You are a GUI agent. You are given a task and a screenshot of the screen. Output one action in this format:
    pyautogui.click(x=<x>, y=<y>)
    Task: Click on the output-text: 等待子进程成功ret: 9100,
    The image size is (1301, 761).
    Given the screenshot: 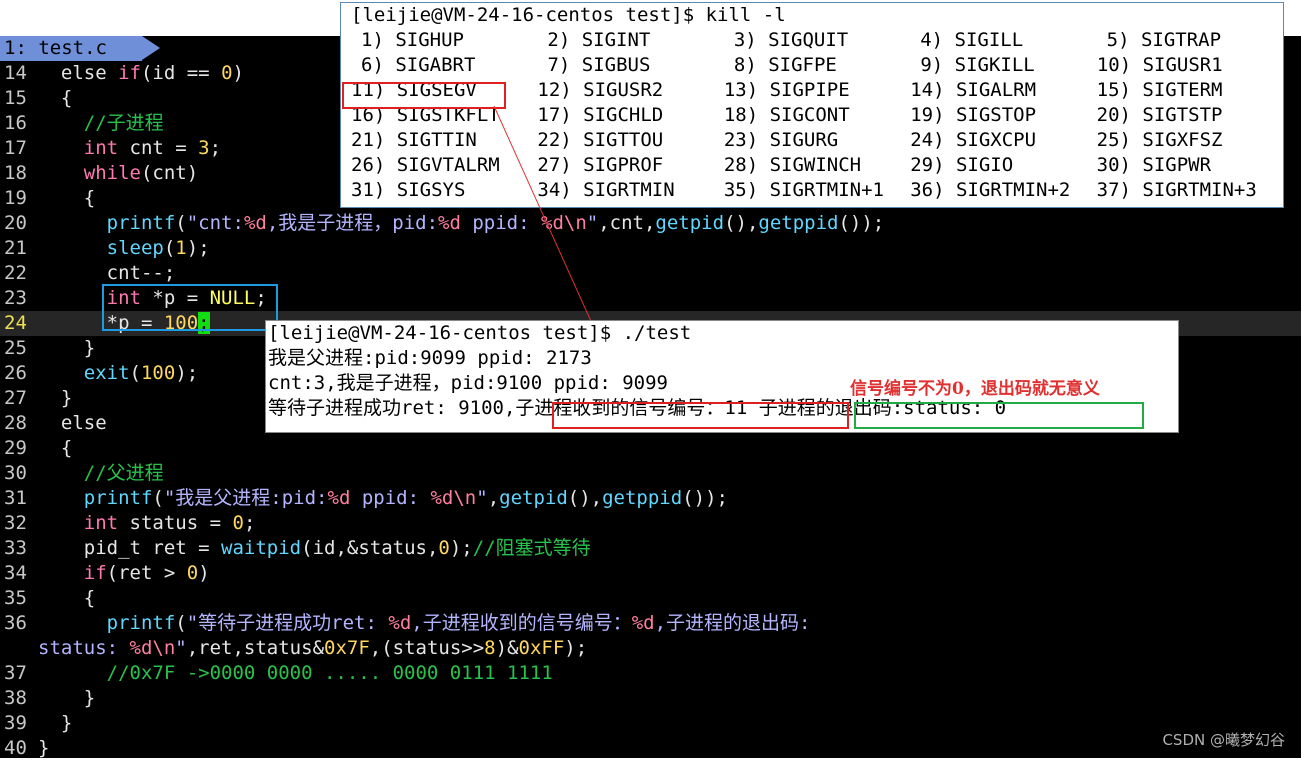 What is the action you would take?
    pyautogui.click(x=392, y=408)
    